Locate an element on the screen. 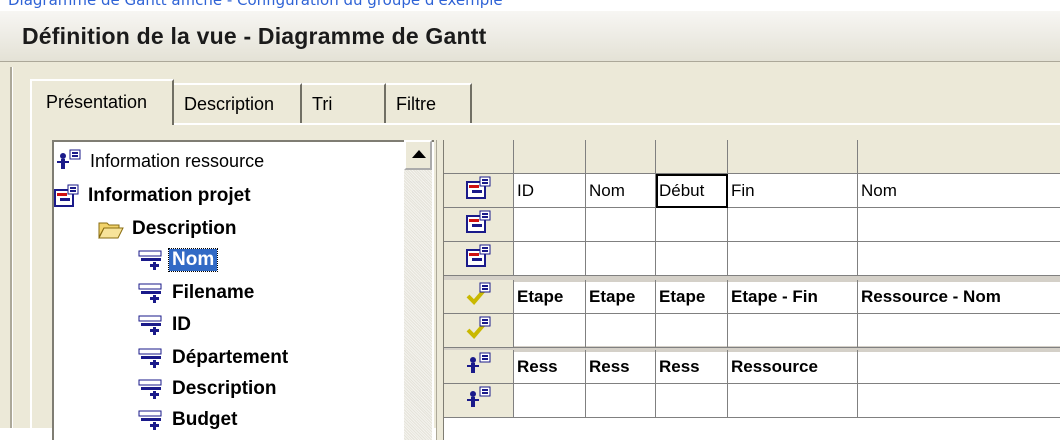  tree-scrollbar is located at coordinates (418, 290).